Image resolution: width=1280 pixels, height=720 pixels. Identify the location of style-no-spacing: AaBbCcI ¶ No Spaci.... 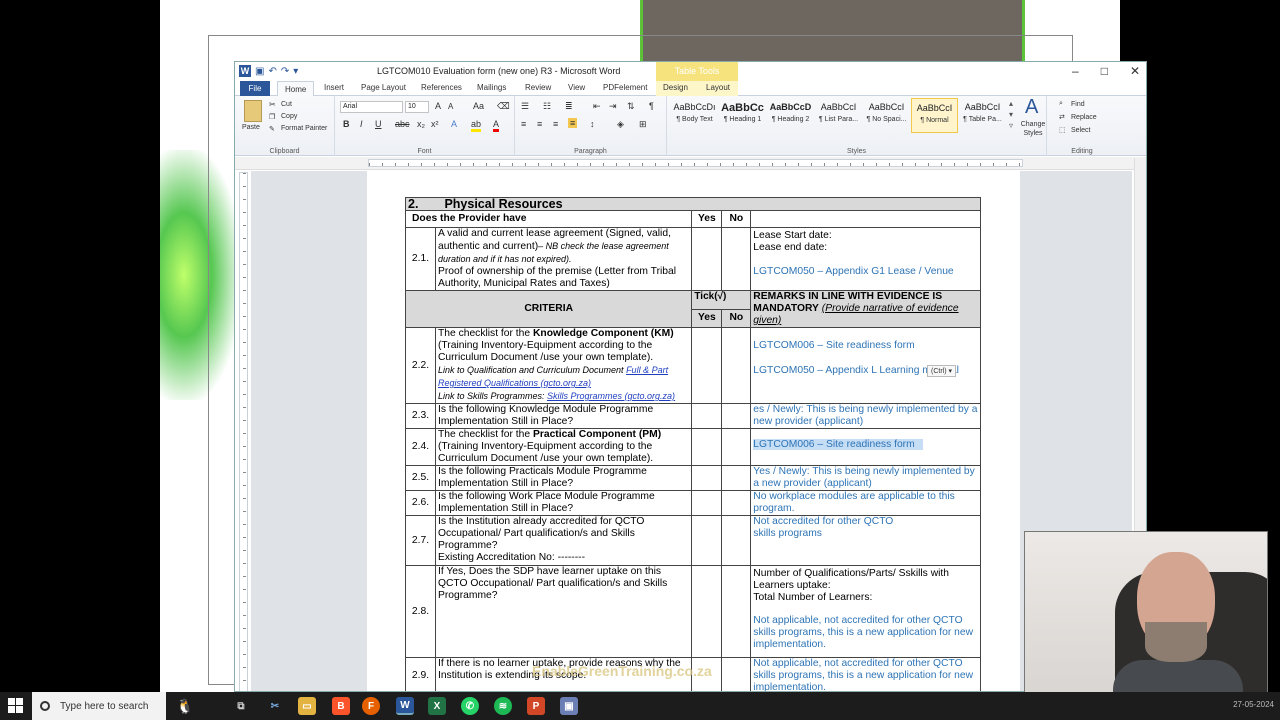
(886, 115).